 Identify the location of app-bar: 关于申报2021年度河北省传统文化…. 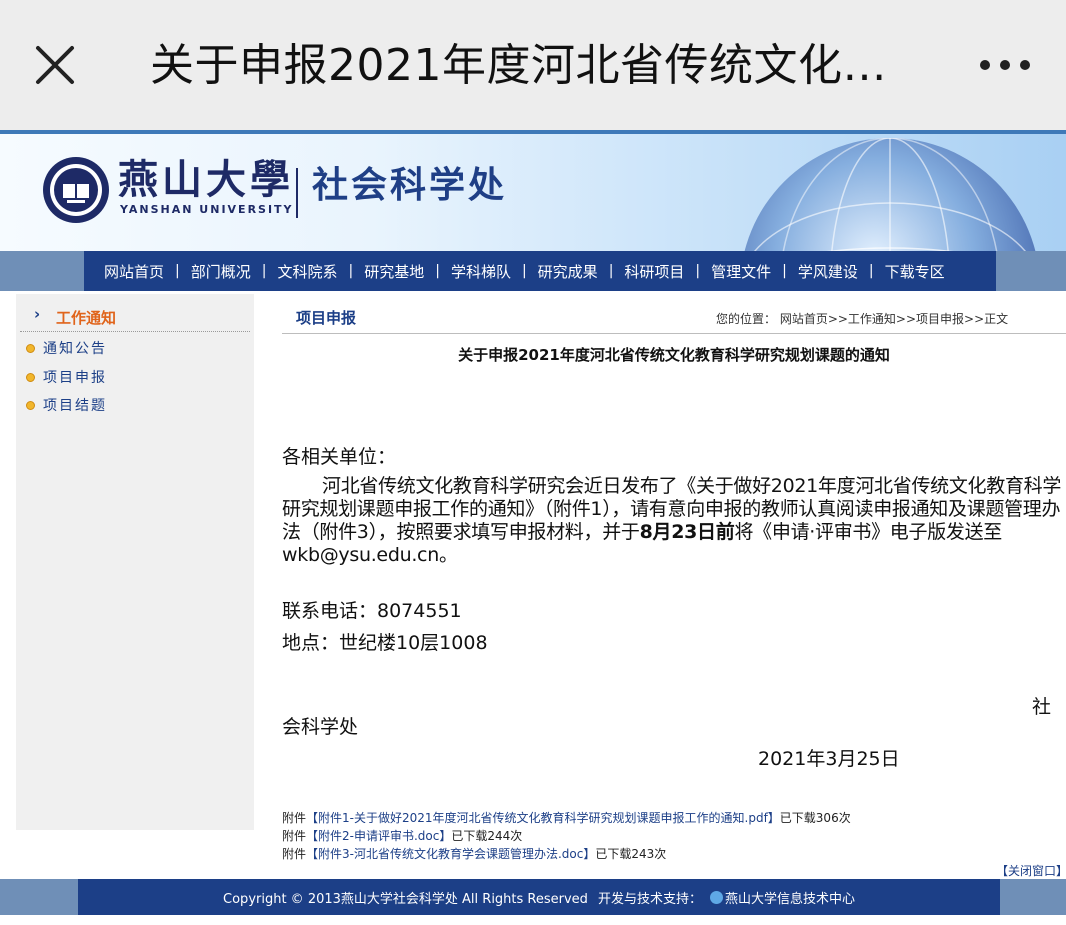
(533, 65).